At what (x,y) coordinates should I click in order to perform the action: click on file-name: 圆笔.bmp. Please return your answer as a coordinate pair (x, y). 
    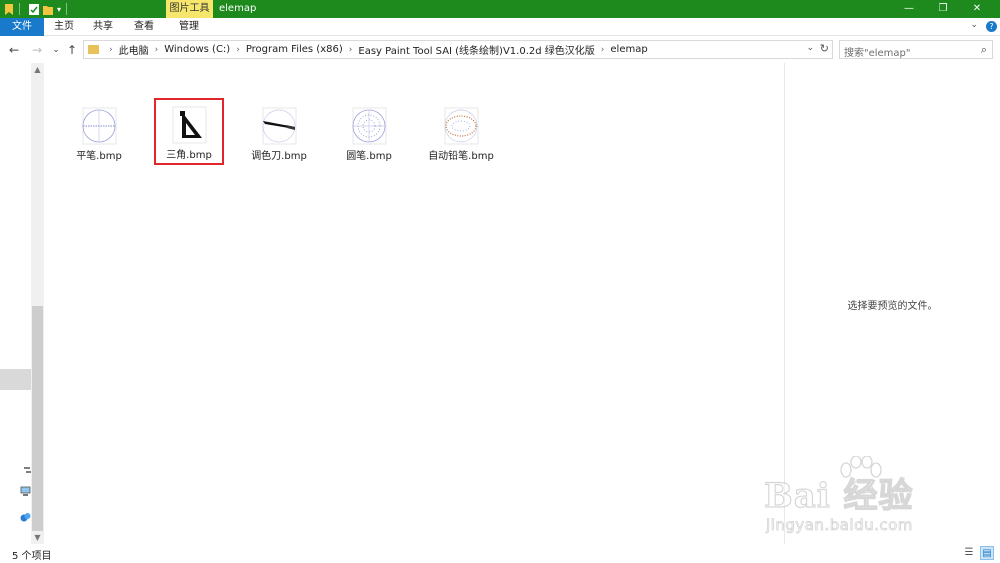
    Looking at the image, I should click on (369, 156).